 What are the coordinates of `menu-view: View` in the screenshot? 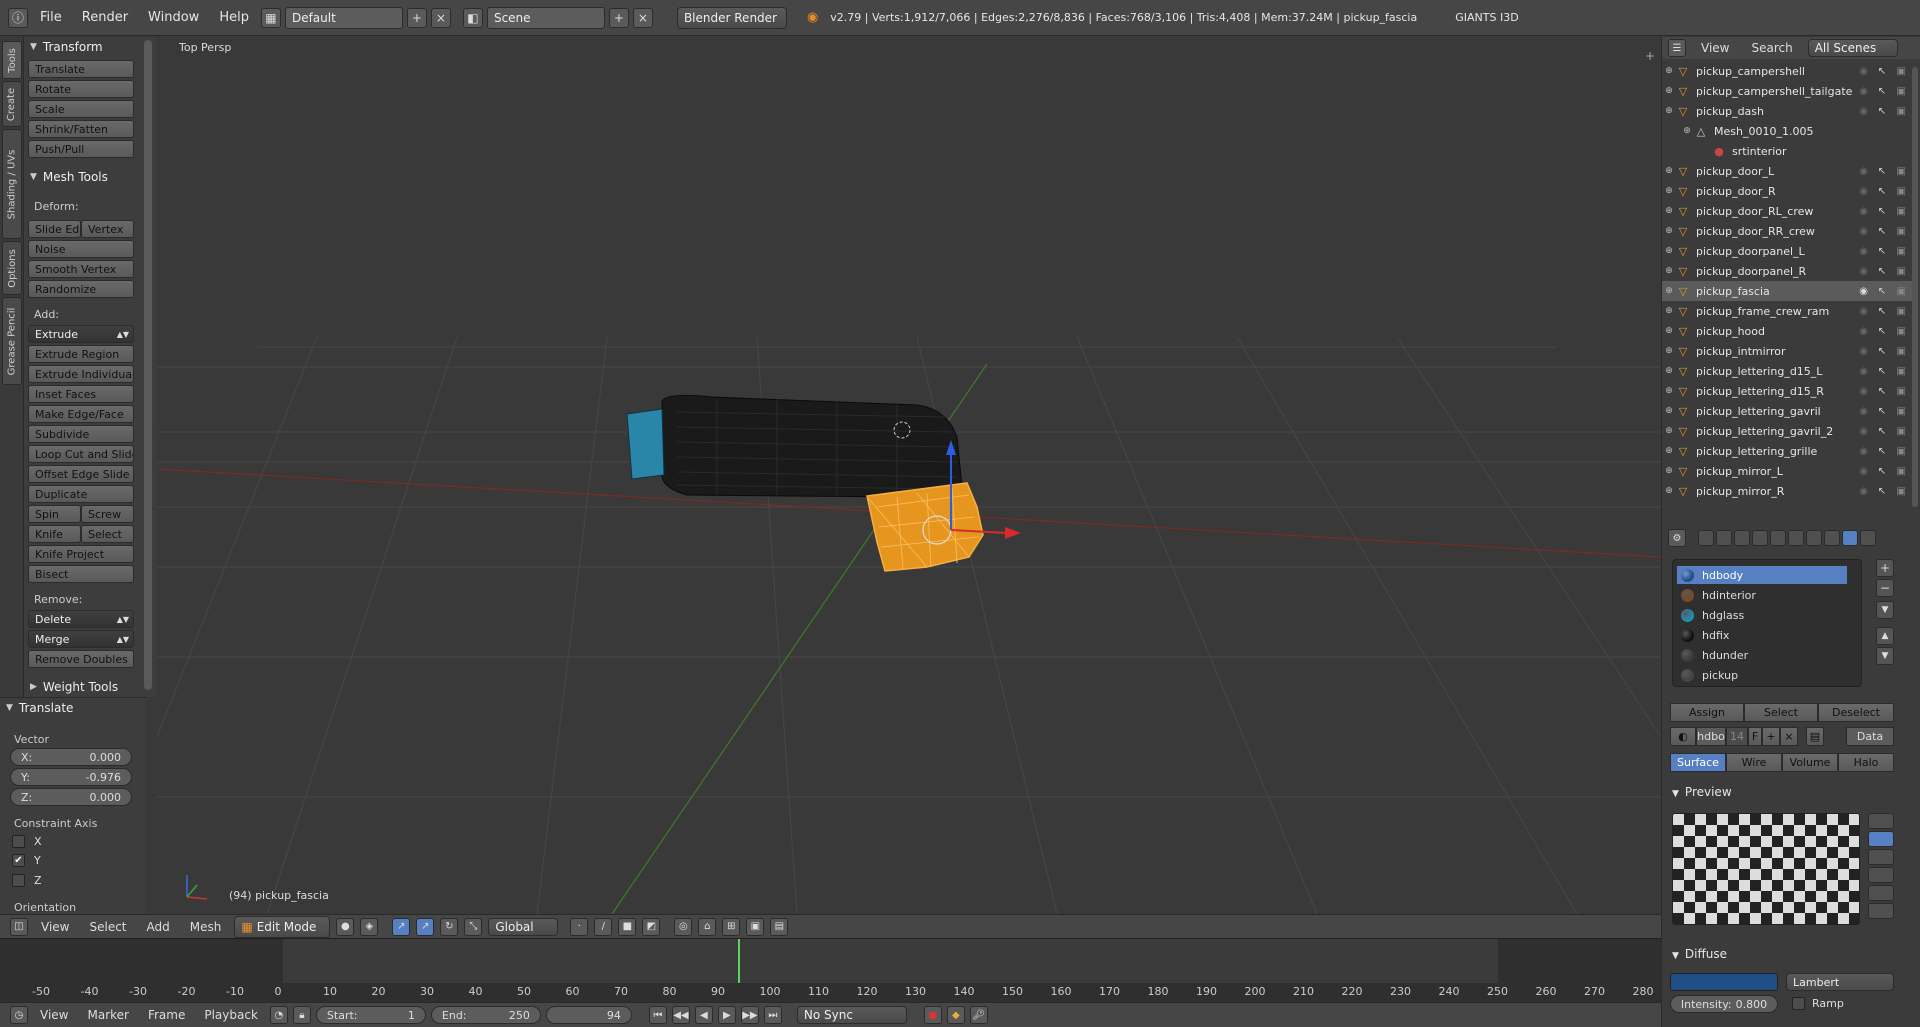 It's located at (54, 1015).